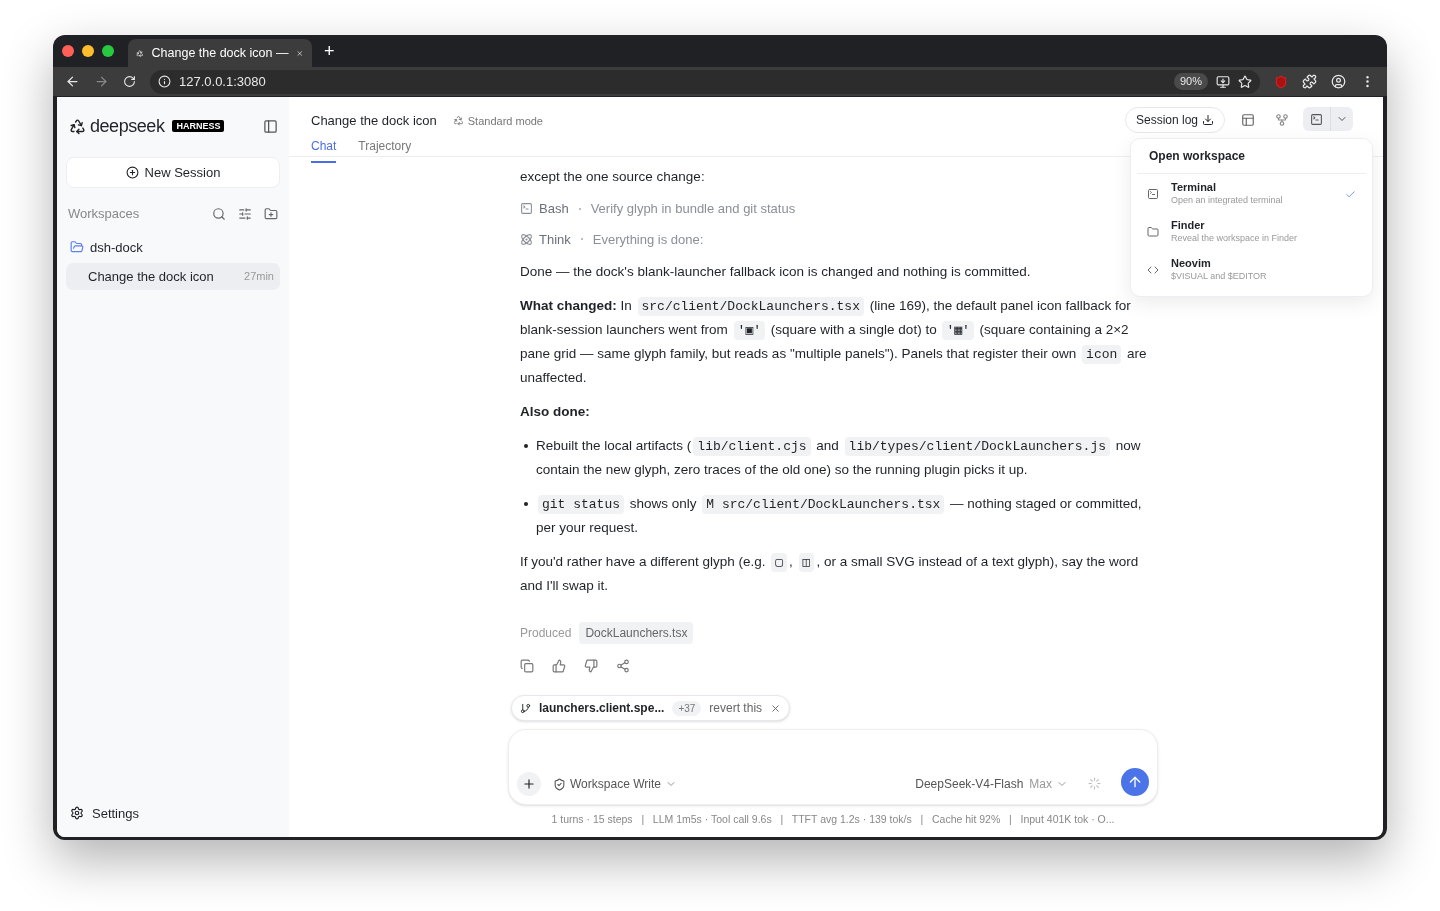  Describe the element at coordinates (129, 81) in the screenshot. I see `reload-icon` at that location.